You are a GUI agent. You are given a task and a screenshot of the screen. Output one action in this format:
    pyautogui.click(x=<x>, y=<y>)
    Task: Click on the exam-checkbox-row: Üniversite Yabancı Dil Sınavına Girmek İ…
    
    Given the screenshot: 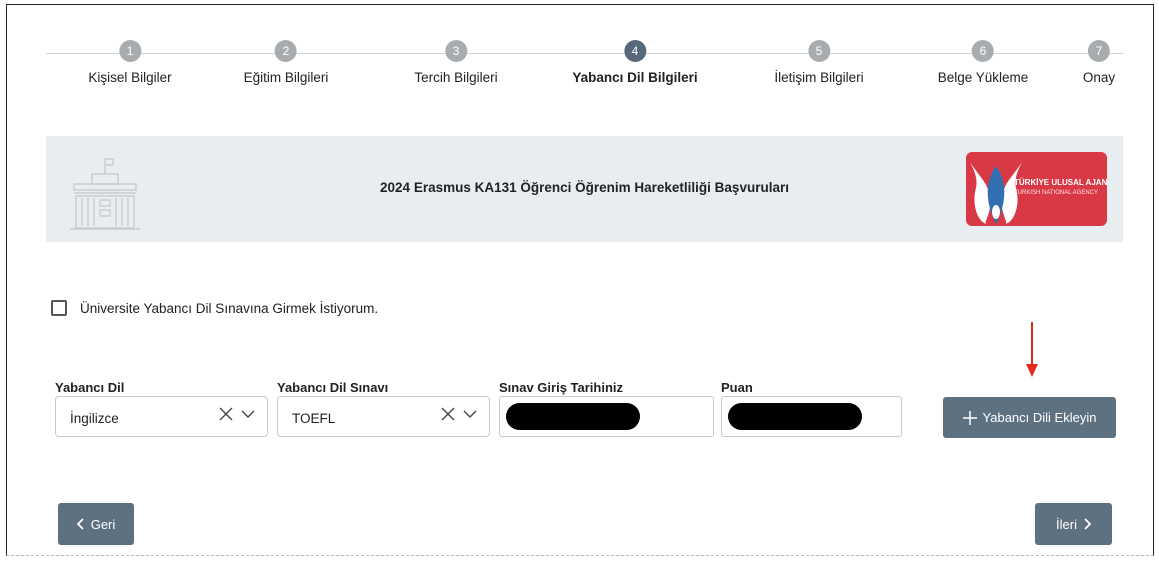 What is the action you would take?
    pyautogui.click(x=214, y=308)
    